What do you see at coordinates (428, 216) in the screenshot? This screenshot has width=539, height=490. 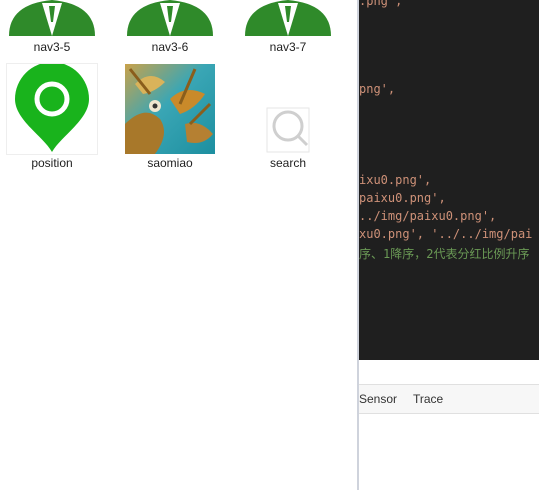 I see `code-line: ../img/paixu0.png',` at bounding box center [428, 216].